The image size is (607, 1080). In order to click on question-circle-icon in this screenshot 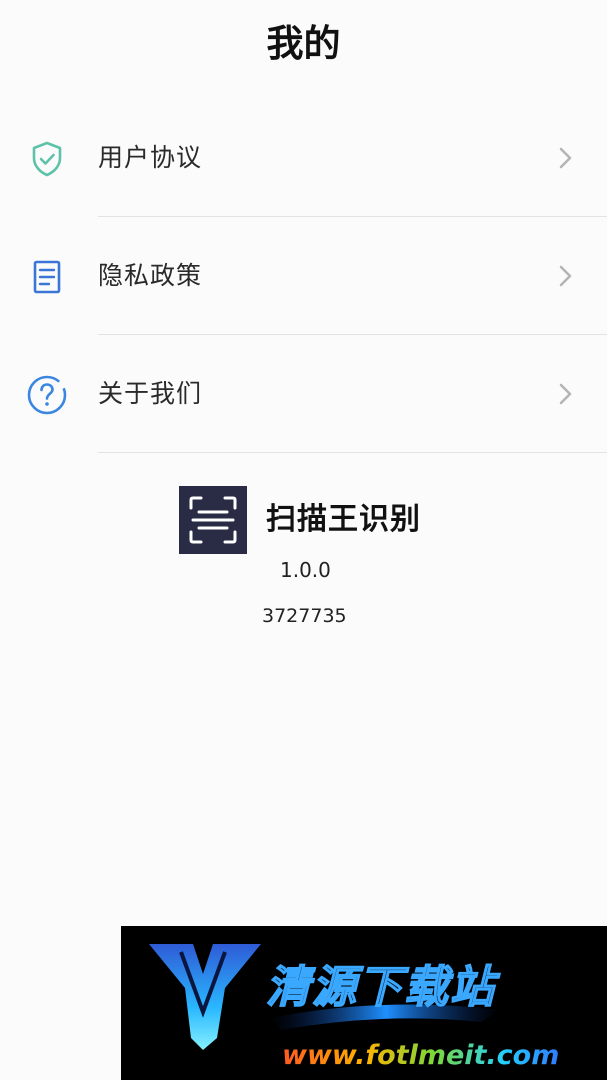, I will do `click(47, 395)`.